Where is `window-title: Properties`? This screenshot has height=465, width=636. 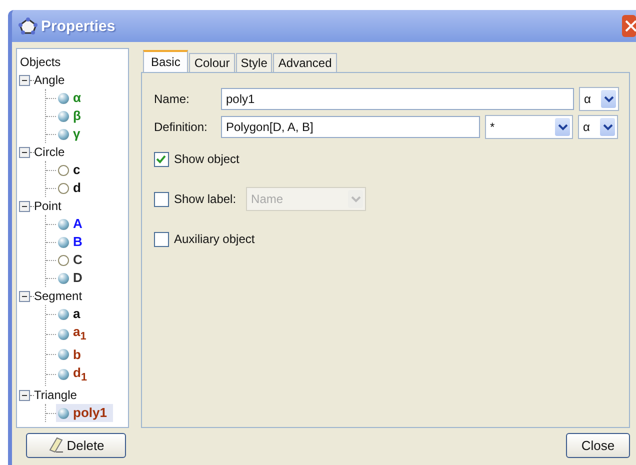 window-title: Properties is located at coordinates (78, 26).